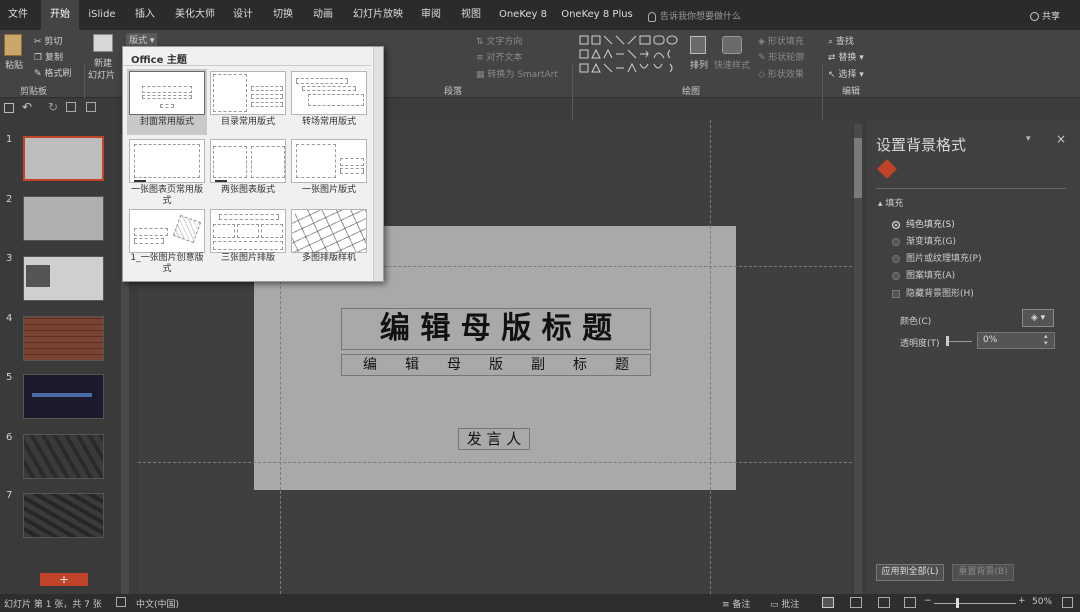  I want to click on notes-button: ≡ 备注, so click(736, 603).